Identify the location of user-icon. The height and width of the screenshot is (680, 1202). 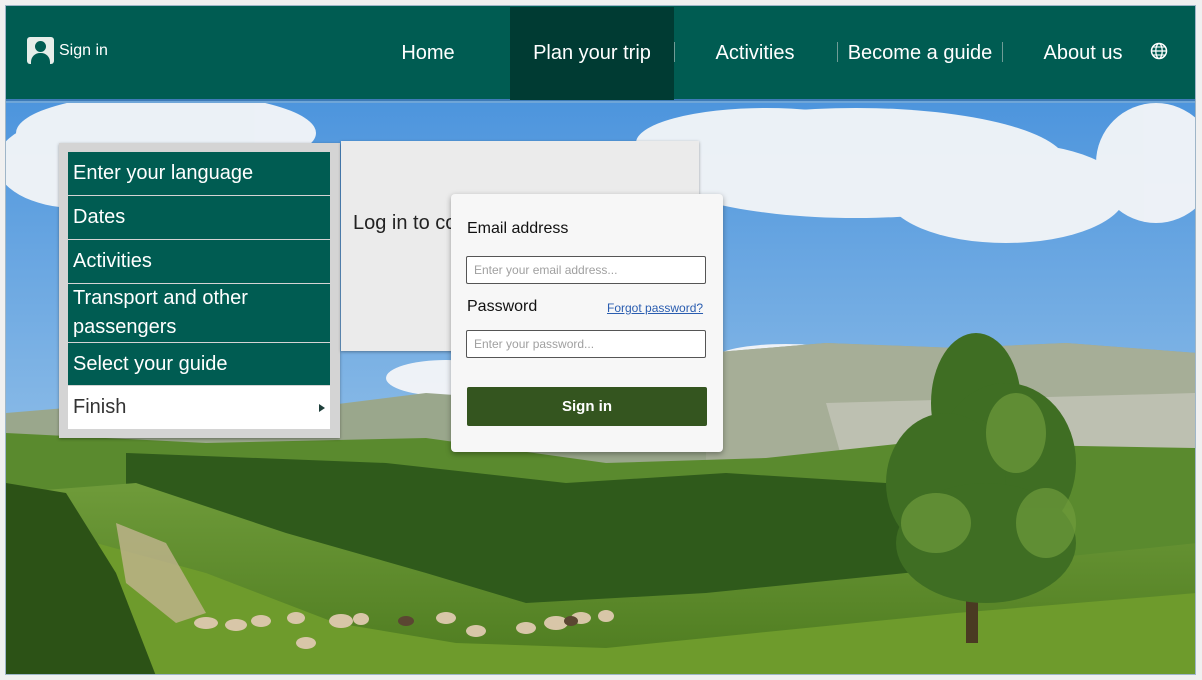
(40, 50).